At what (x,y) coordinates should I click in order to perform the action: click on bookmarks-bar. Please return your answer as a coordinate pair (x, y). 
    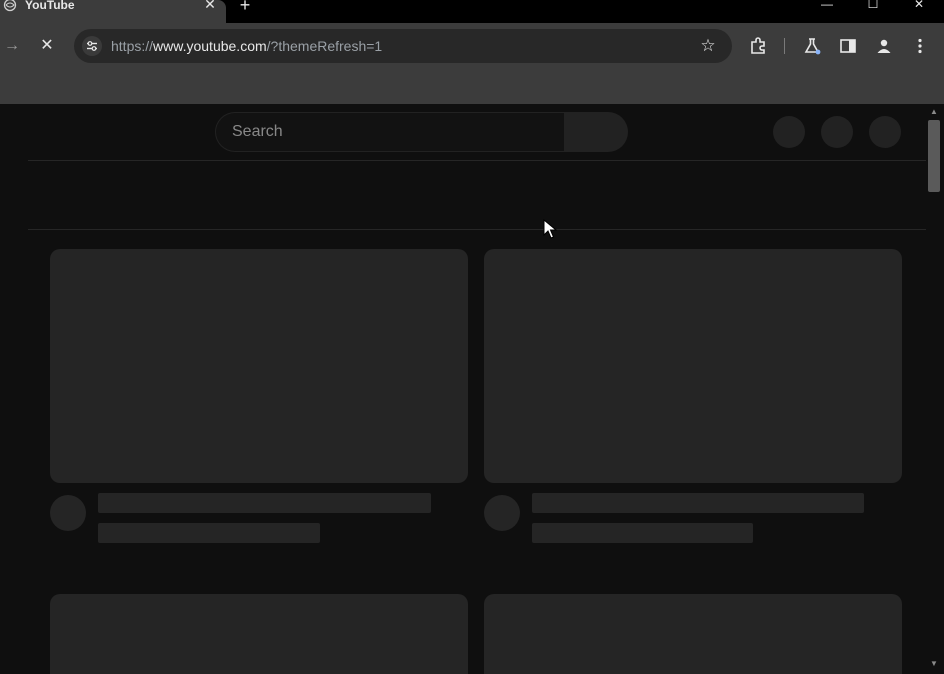
    Looking at the image, I should click on (472, 87).